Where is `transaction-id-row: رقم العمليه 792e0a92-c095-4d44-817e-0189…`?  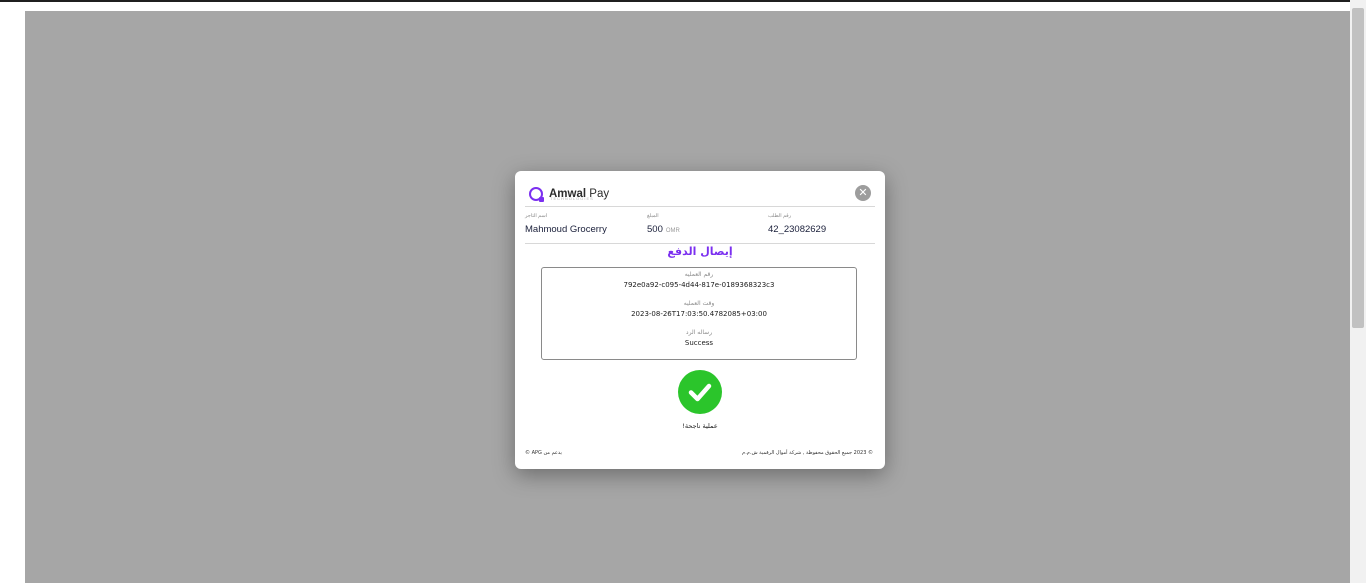
transaction-id-row: رقم العمليه 792e0a92-c095-4d44-817e-0189… is located at coordinates (699, 280).